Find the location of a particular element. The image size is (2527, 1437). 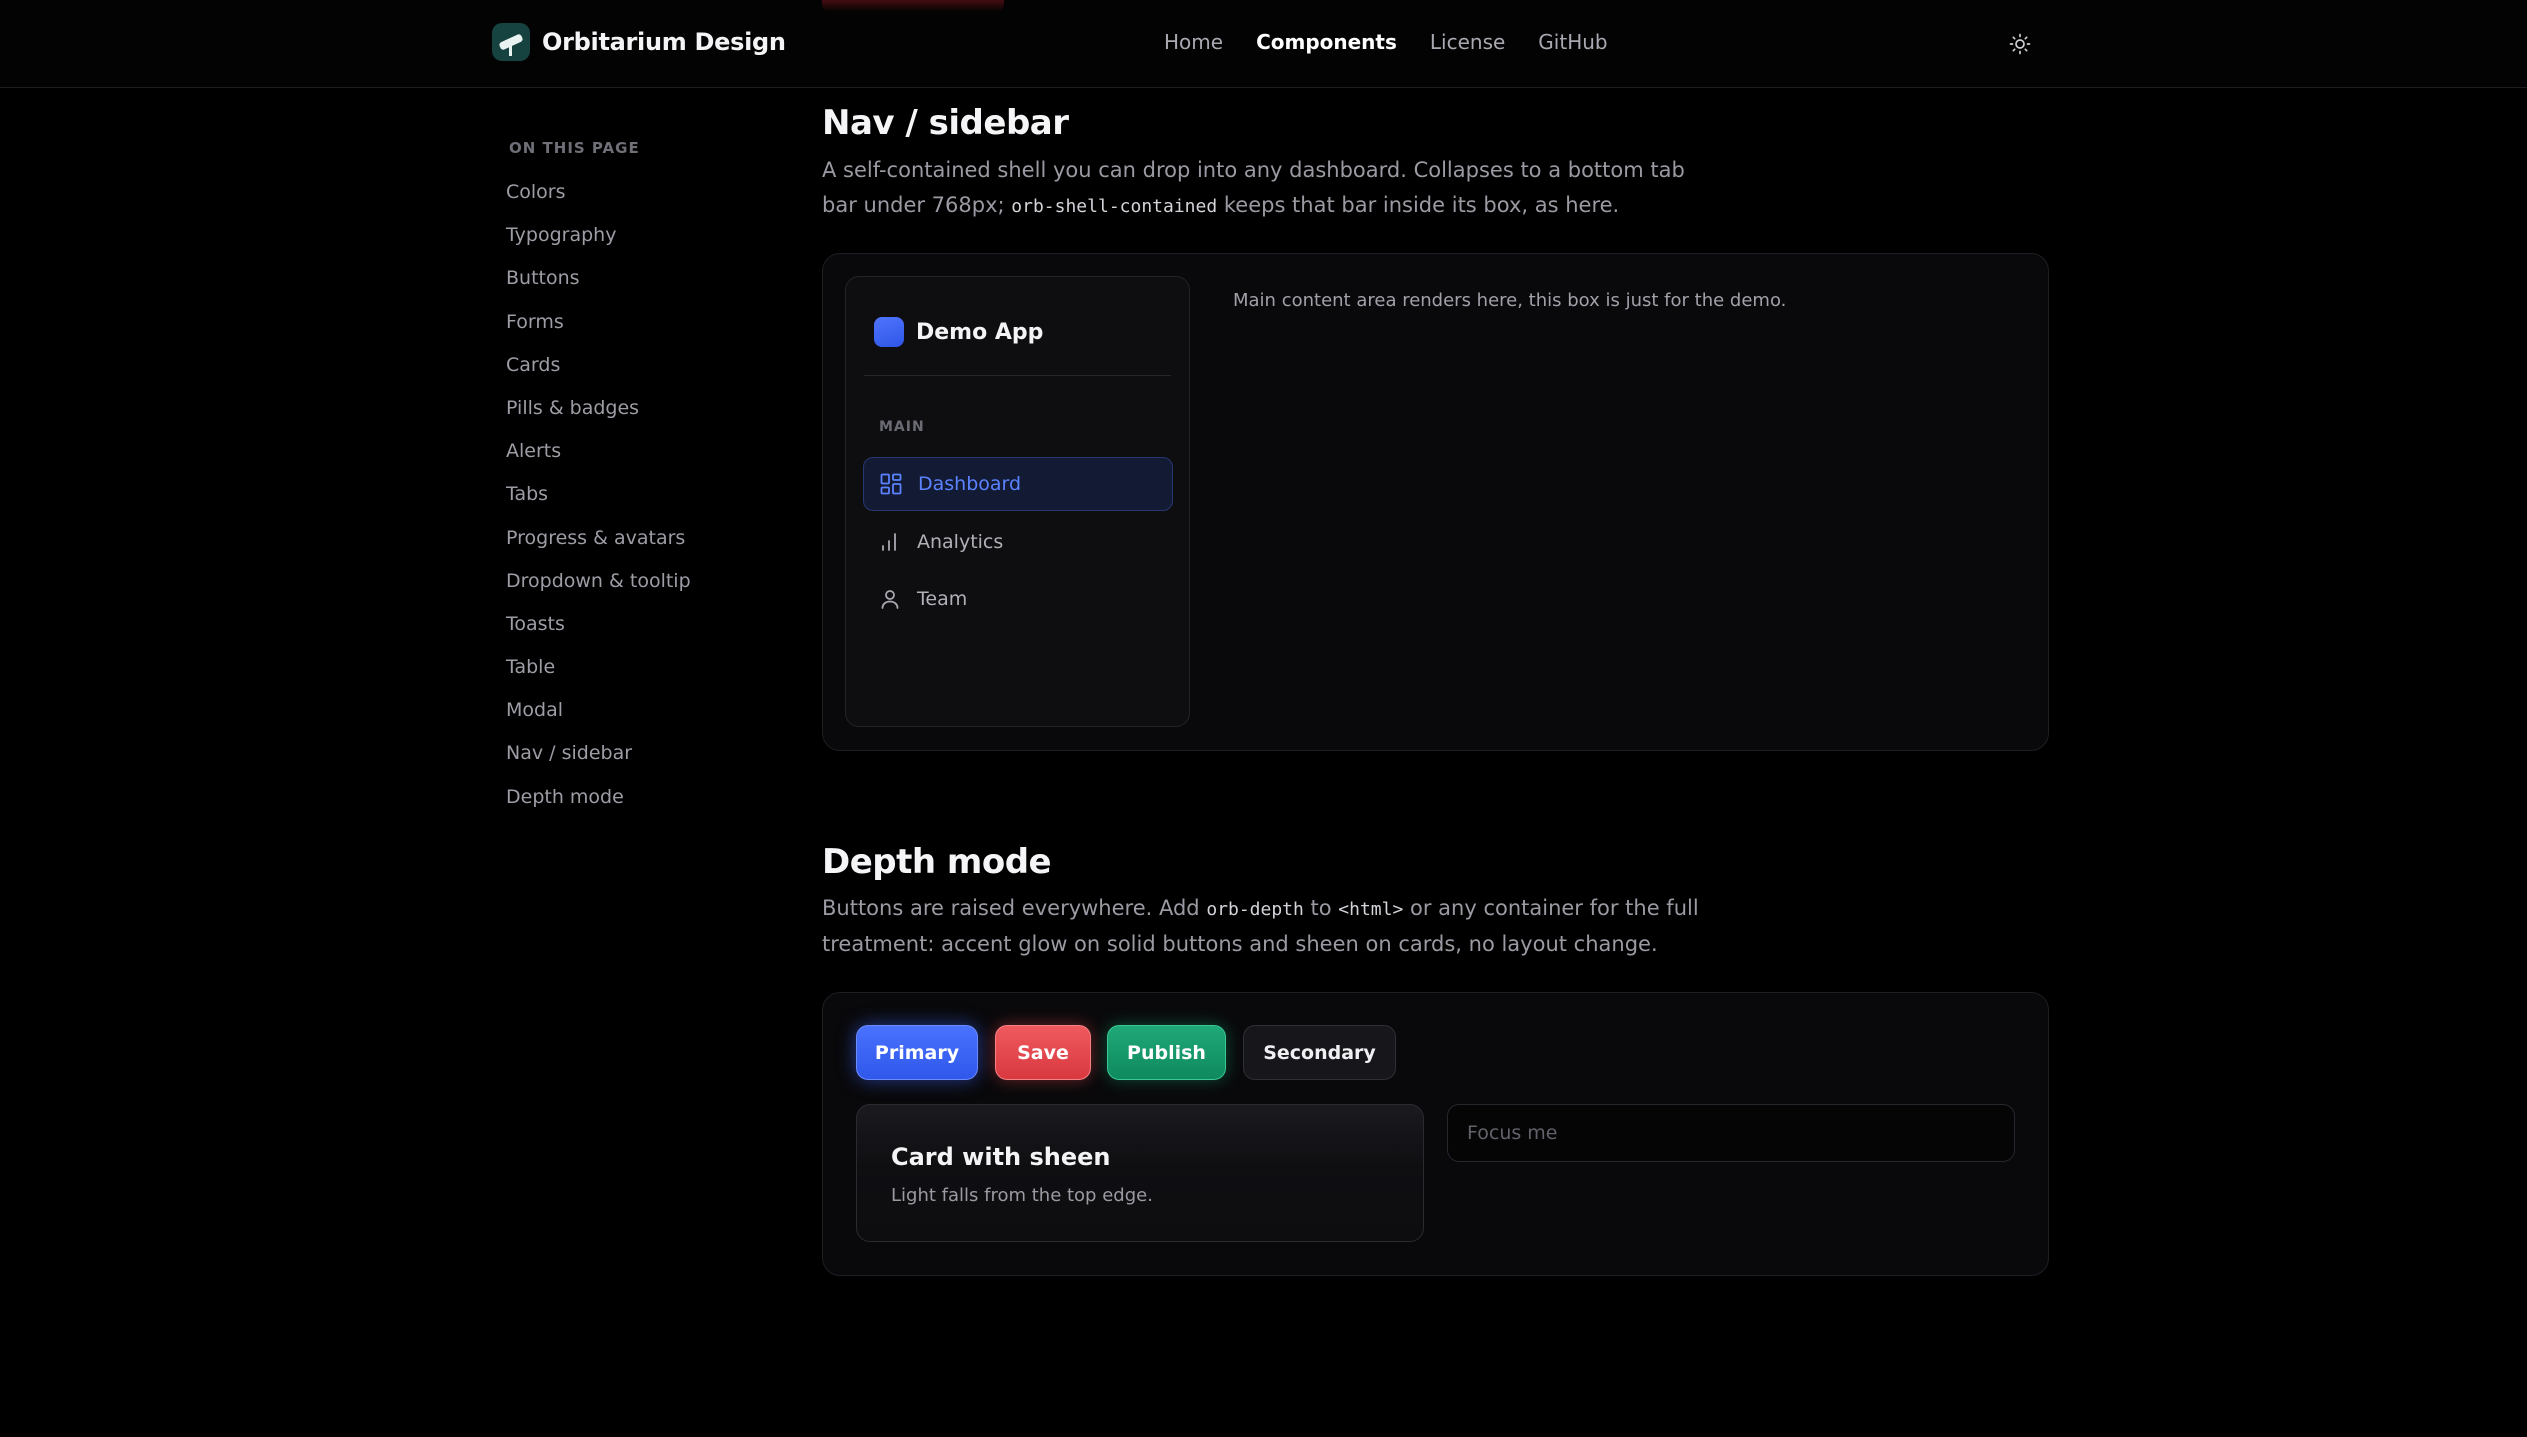

toc-item-modal: Modal is located at coordinates (598, 718).